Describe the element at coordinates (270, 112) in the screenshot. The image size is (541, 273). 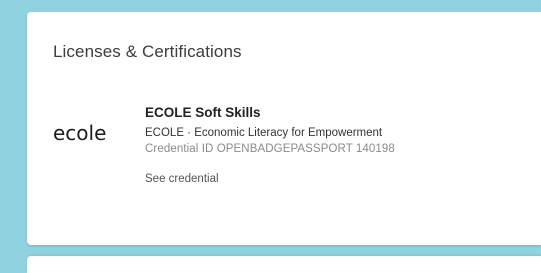
I see `certification-name: ECOLE Soft Skills` at that location.